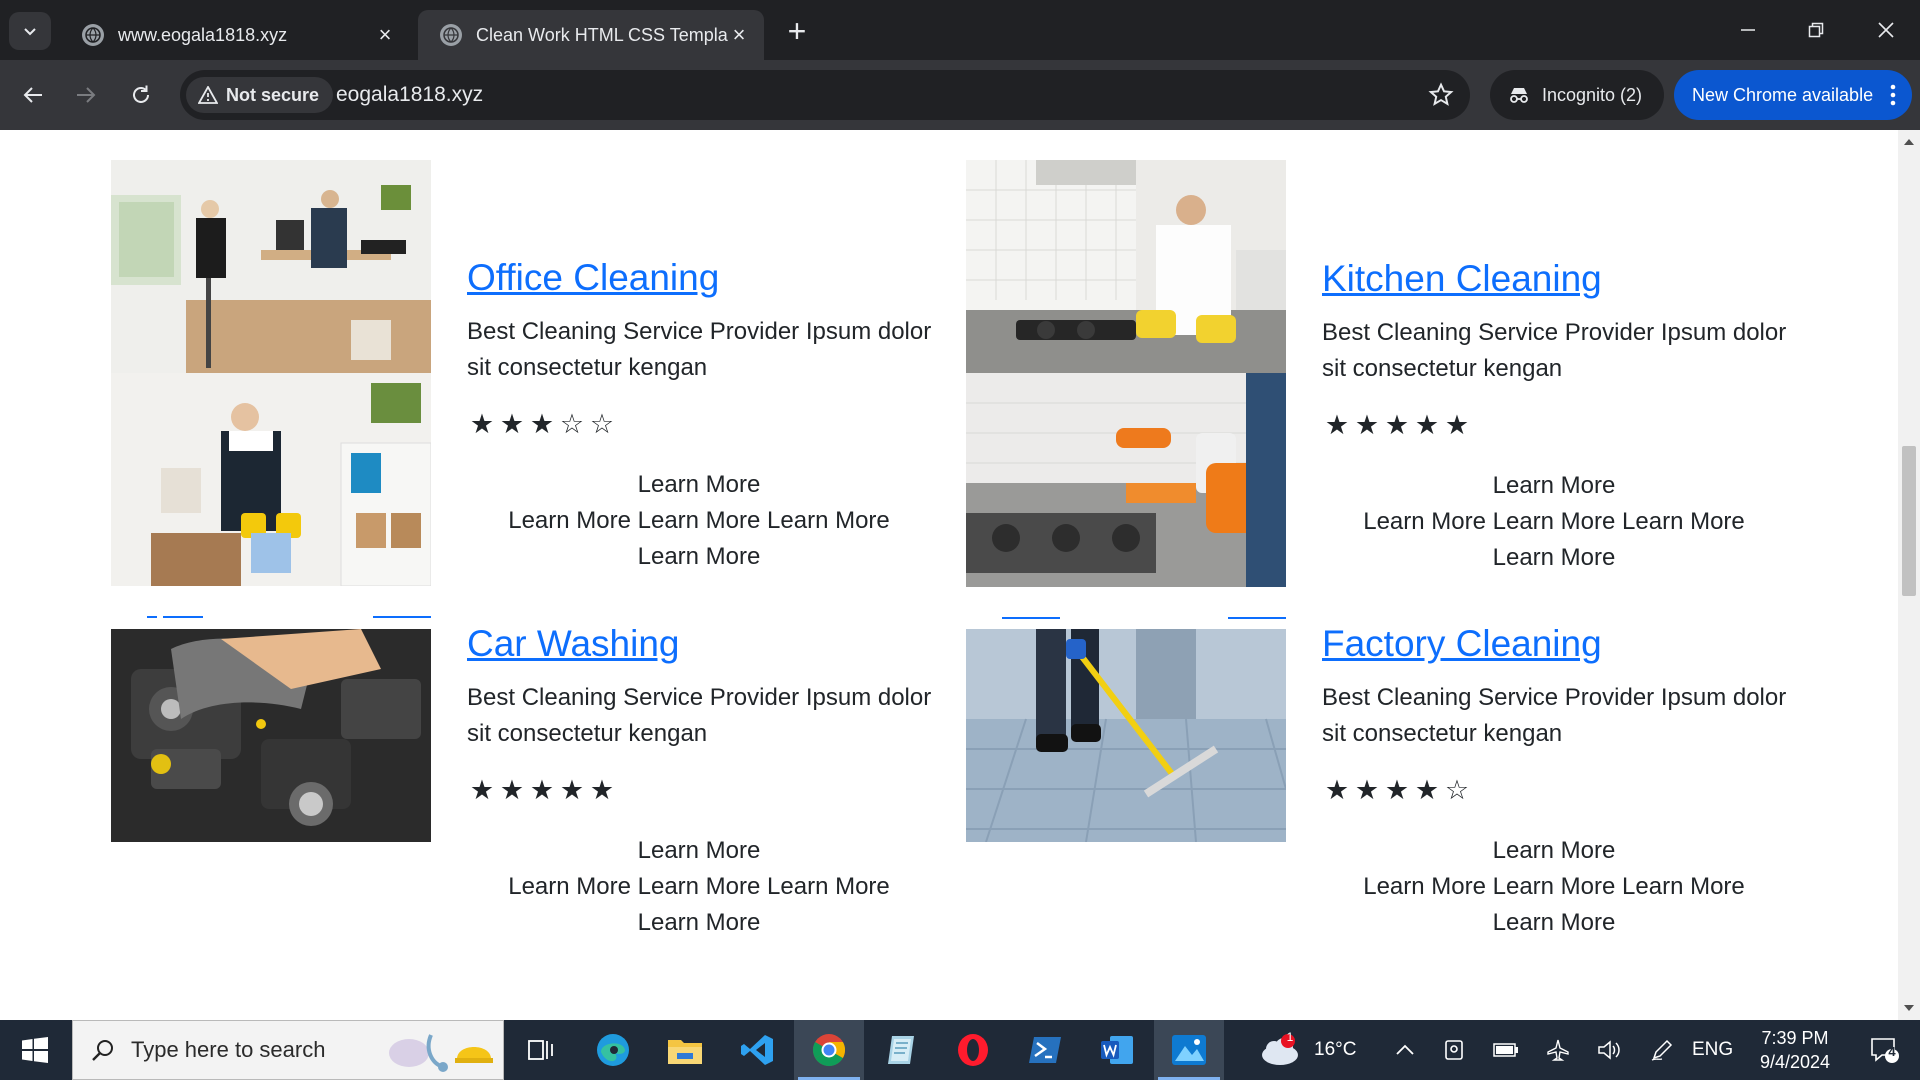 The height and width of the screenshot is (1080, 1920). I want to click on file-explorer-icon, so click(685, 1050).